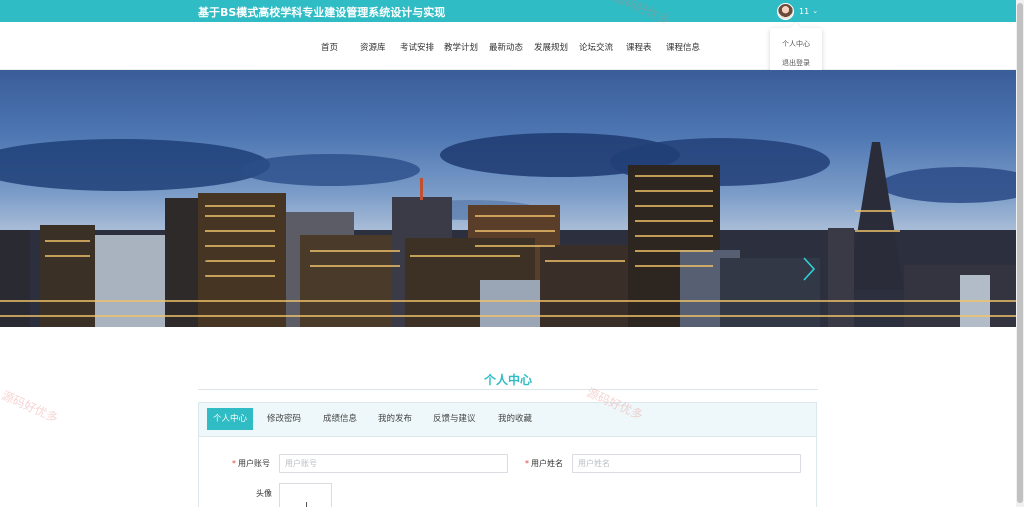 The width and height of the screenshot is (1024, 507). Describe the element at coordinates (393, 463) in the screenshot. I see `account-input` at that location.